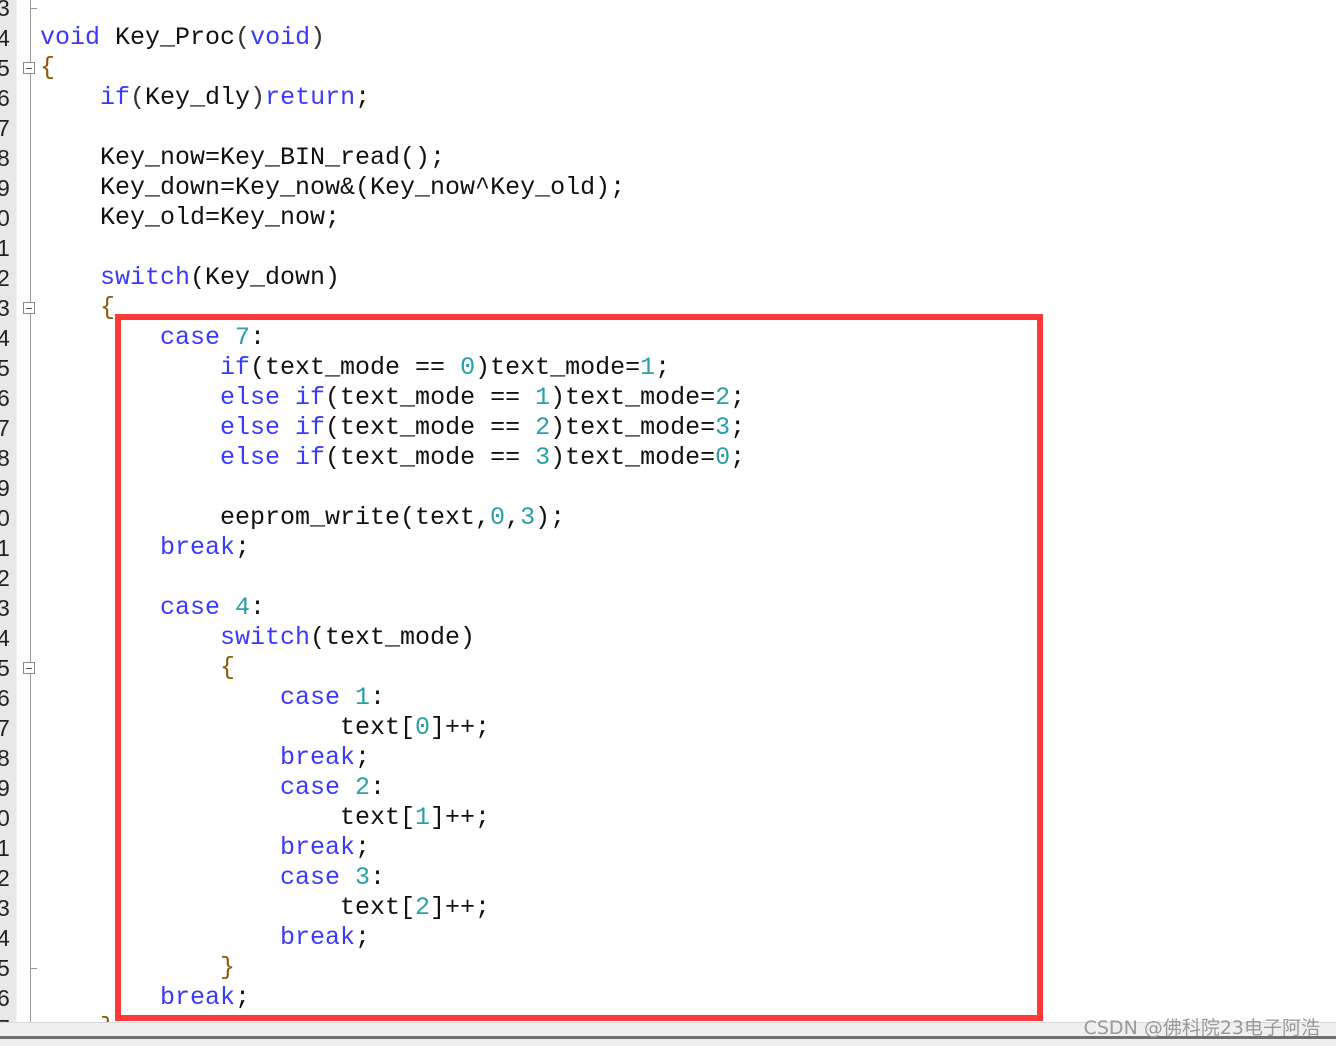  What do you see at coordinates (265, 277) in the screenshot?
I see `code-token: (Key_down)` at bounding box center [265, 277].